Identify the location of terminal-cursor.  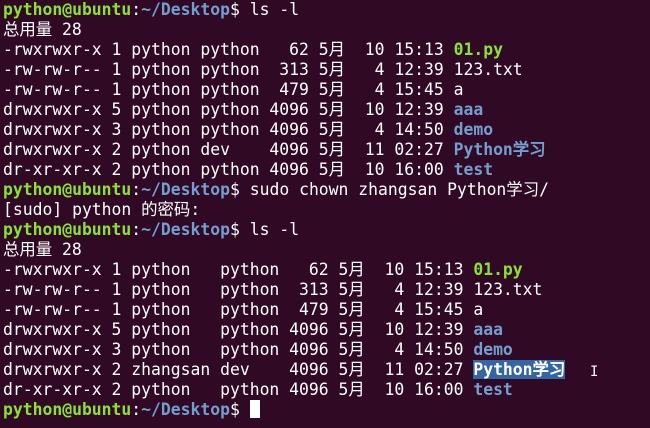
(254, 409).